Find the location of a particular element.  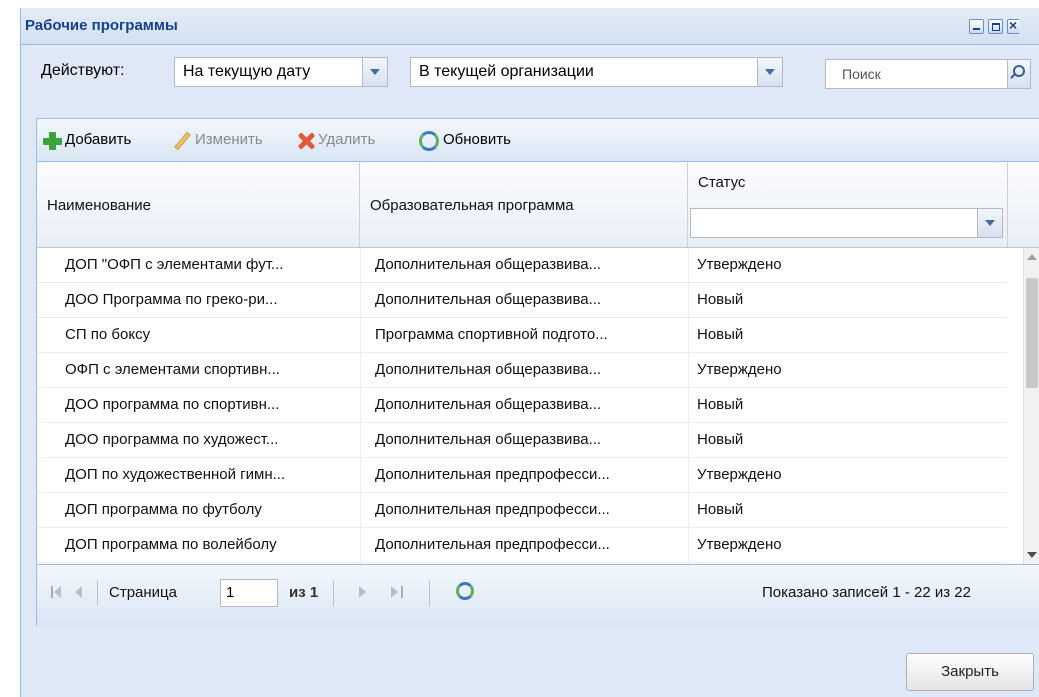

page-count-label: из 1 is located at coordinates (304, 592).